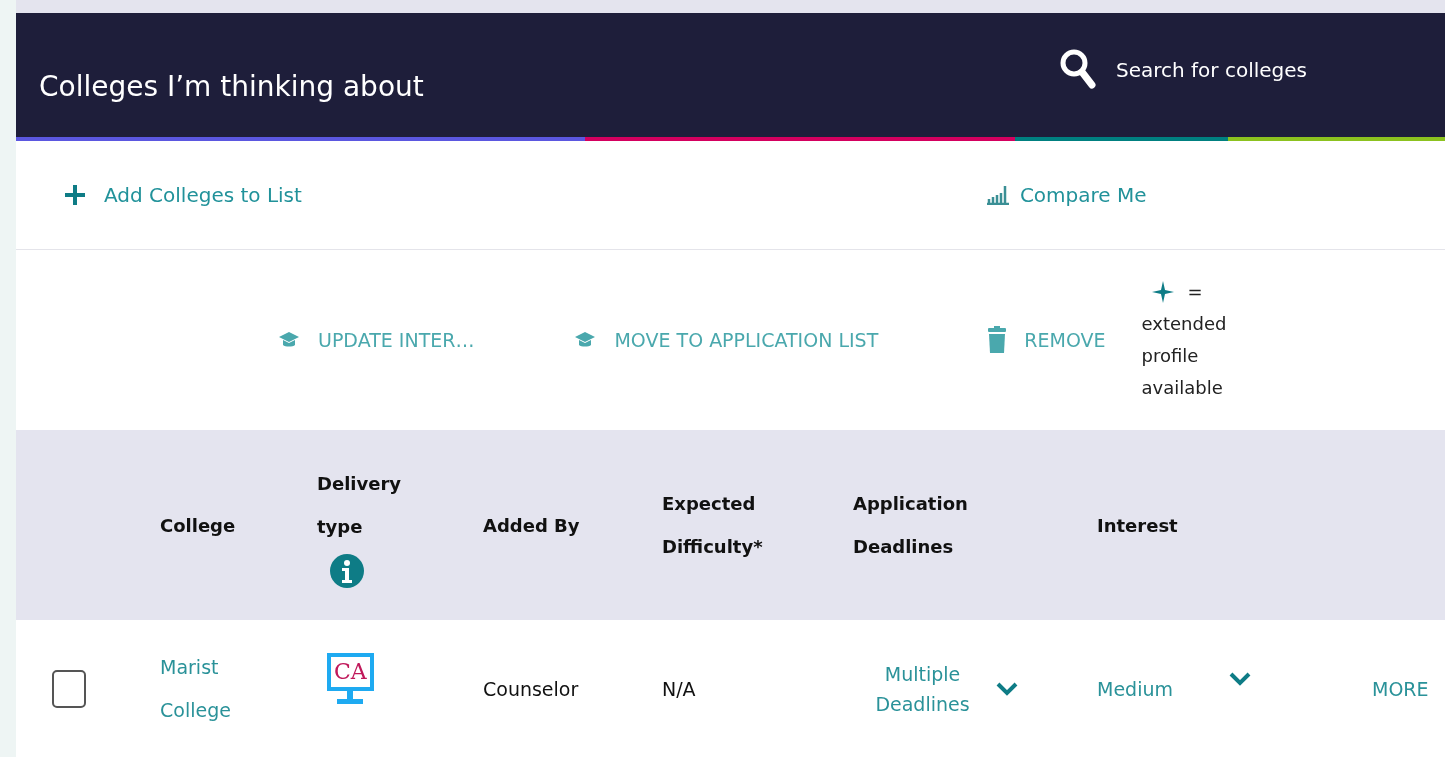 This screenshot has width=1445, height=757. Describe the element at coordinates (198, 525) in the screenshot. I see `column-header: College` at that location.